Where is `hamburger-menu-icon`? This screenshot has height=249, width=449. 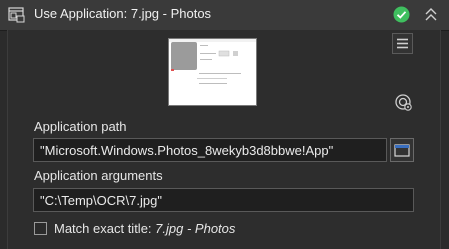 hamburger-menu-icon is located at coordinates (402, 43).